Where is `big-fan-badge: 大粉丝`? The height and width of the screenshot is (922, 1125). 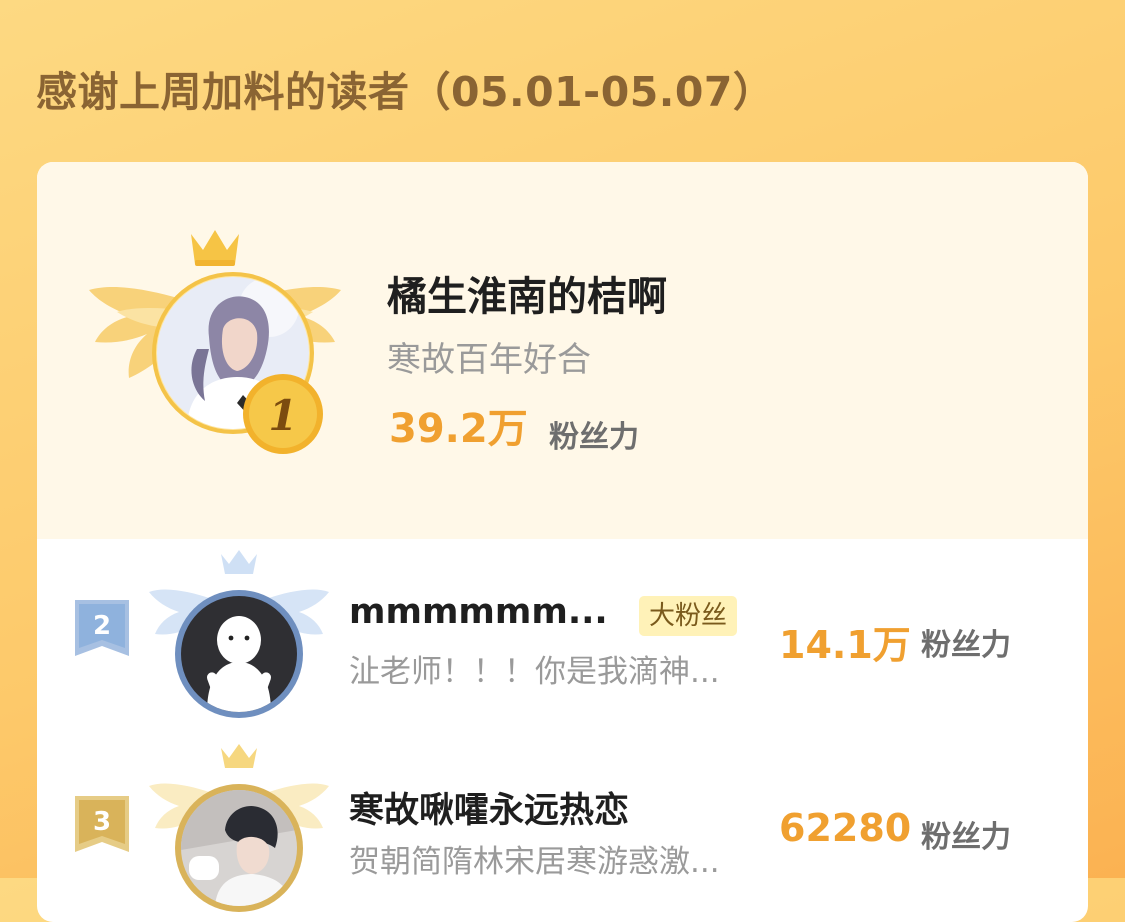 big-fan-badge: 大粉丝 is located at coordinates (688, 616).